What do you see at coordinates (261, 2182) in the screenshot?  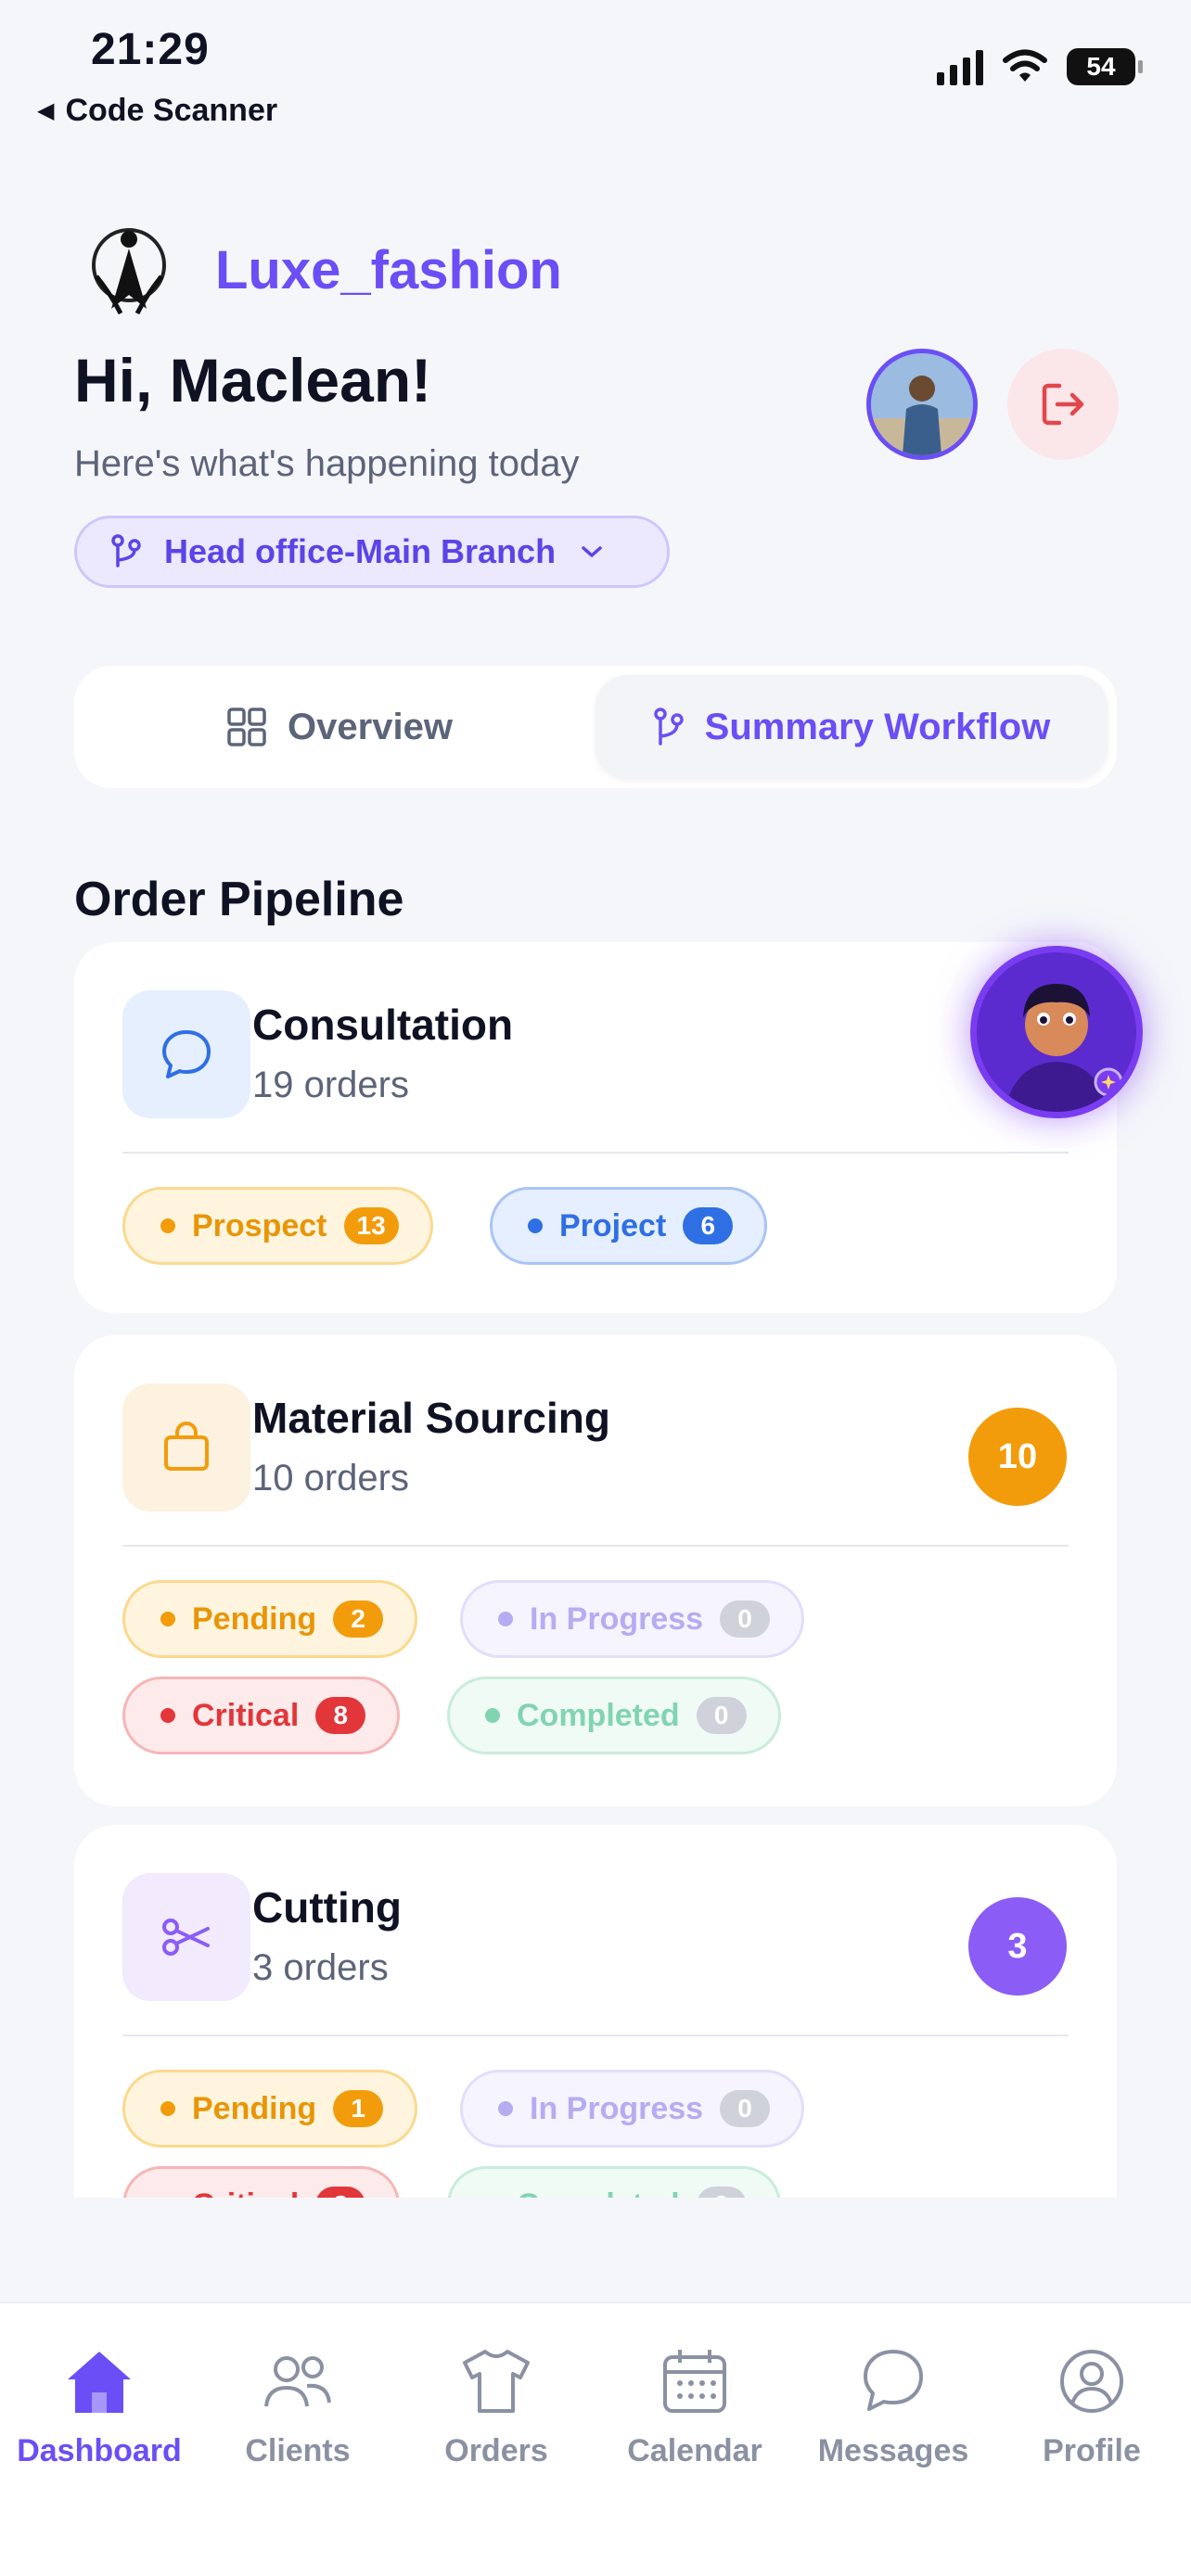 I see `status-chip-critical: Critical 2` at bounding box center [261, 2182].